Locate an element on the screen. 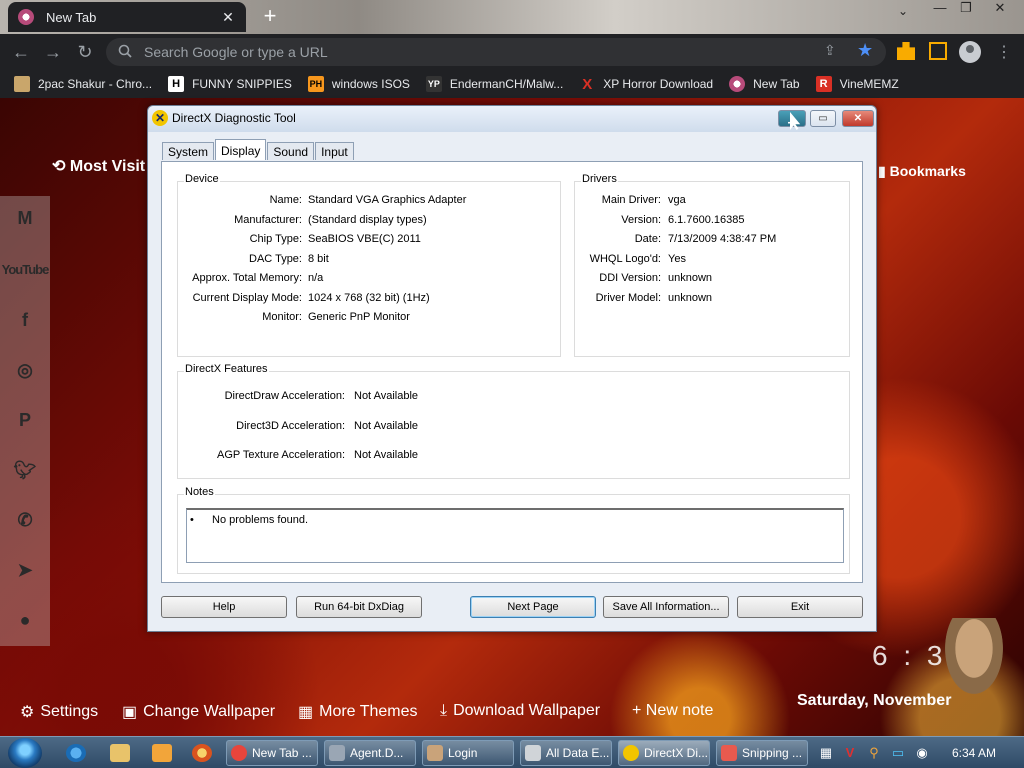  device-value: (Standard display types) is located at coordinates (367, 220).